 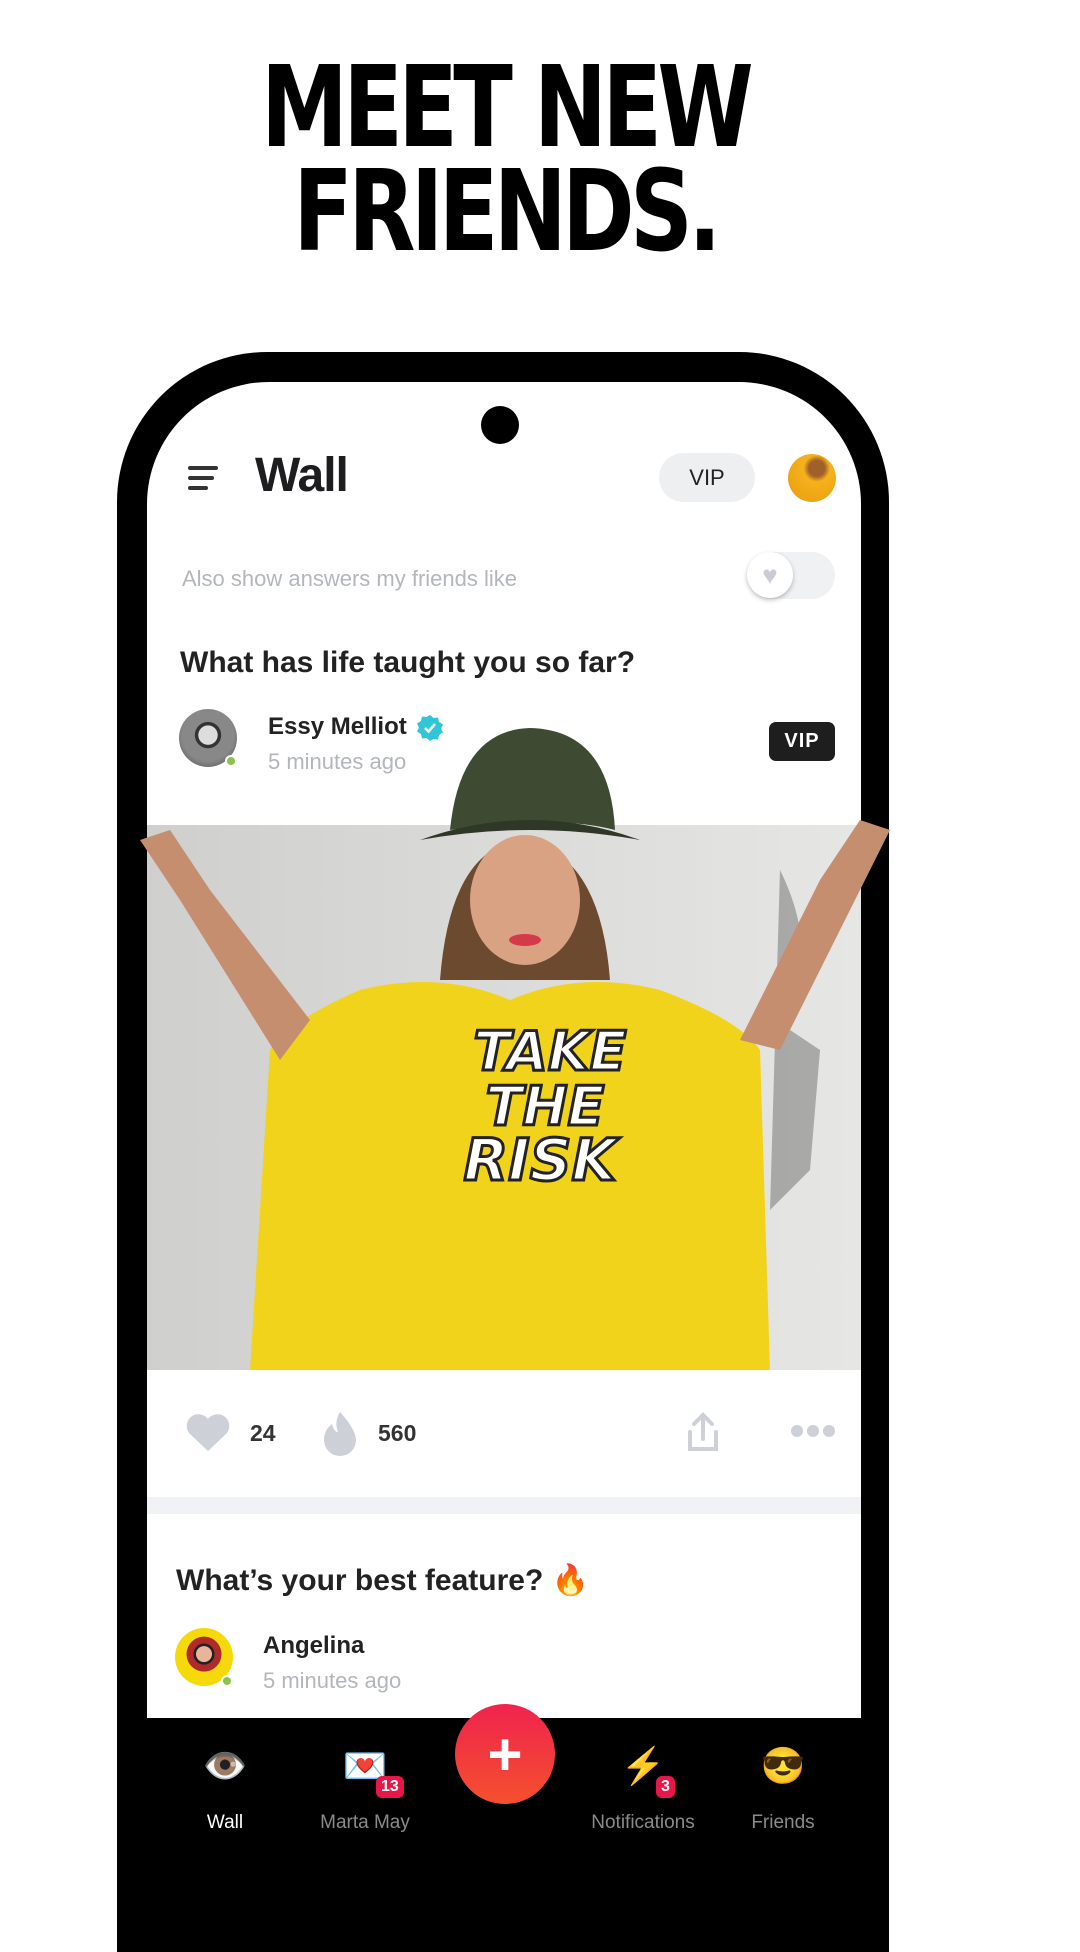 What do you see at coordinates (643, 1823) in the screenshot?
I see `nav-notifications: Notifications` at bounding box center [643, 1823].